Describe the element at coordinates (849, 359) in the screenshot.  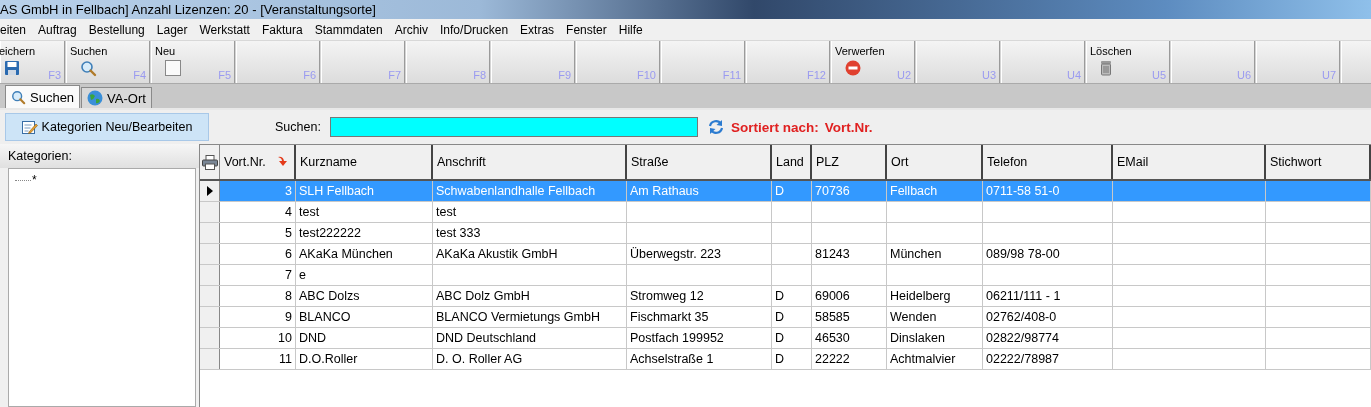
I see `table-cell: 22222` at that location.